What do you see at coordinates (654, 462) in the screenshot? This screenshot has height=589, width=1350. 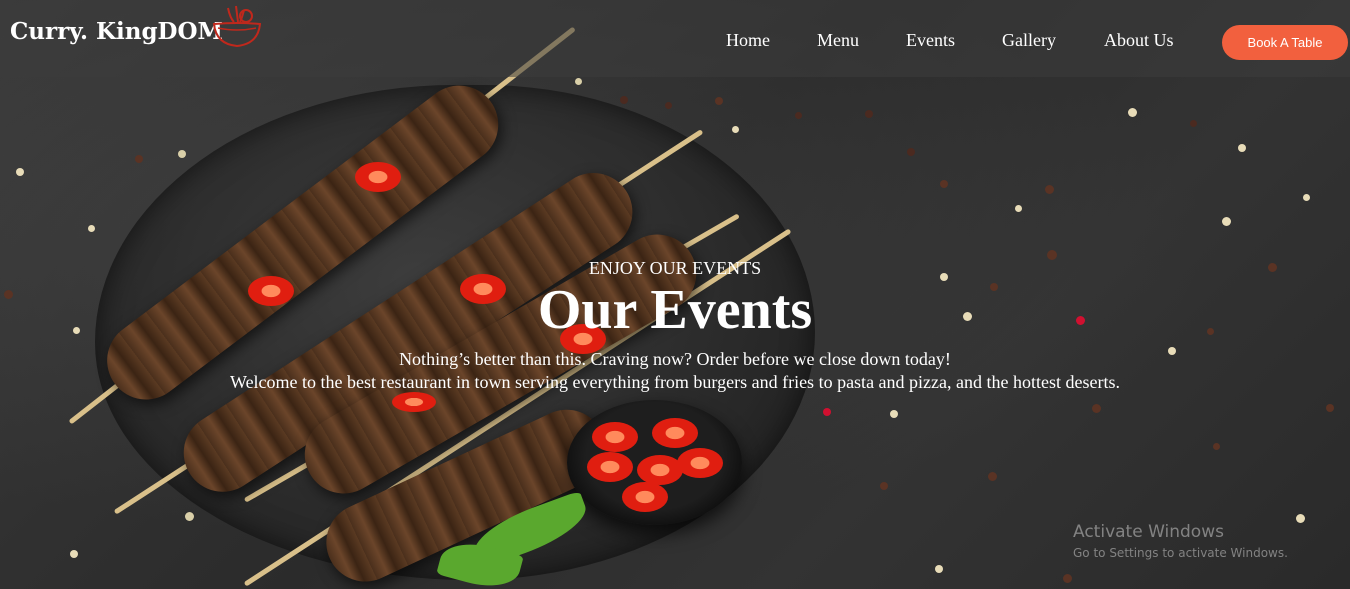 I see `chili-bowl` at bounding box center [654, 462].